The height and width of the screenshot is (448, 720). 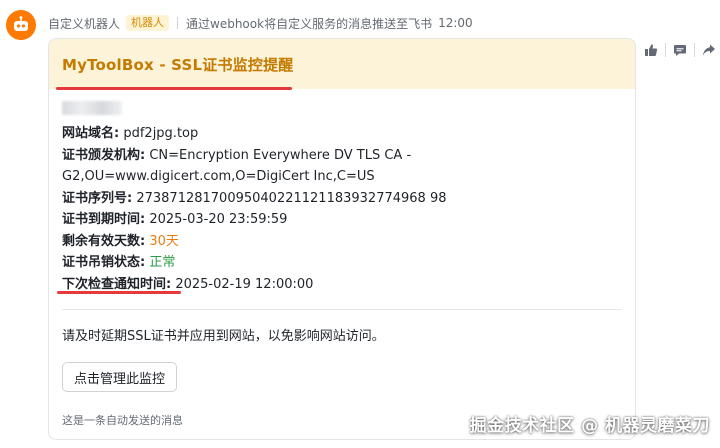 I want to click on row-value: 2025-03-20 23:59:59, so click(x=218, y=219).